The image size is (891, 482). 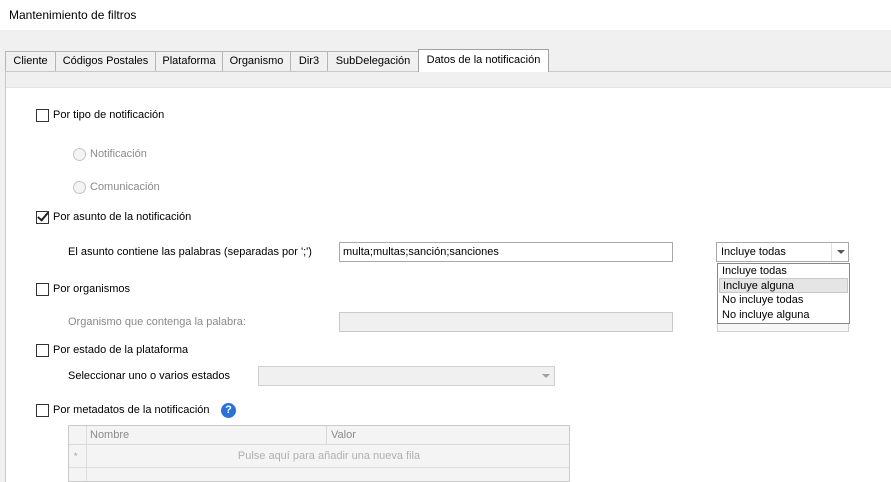 I want to click on grid-column-separator, so click(x=326, y=435).